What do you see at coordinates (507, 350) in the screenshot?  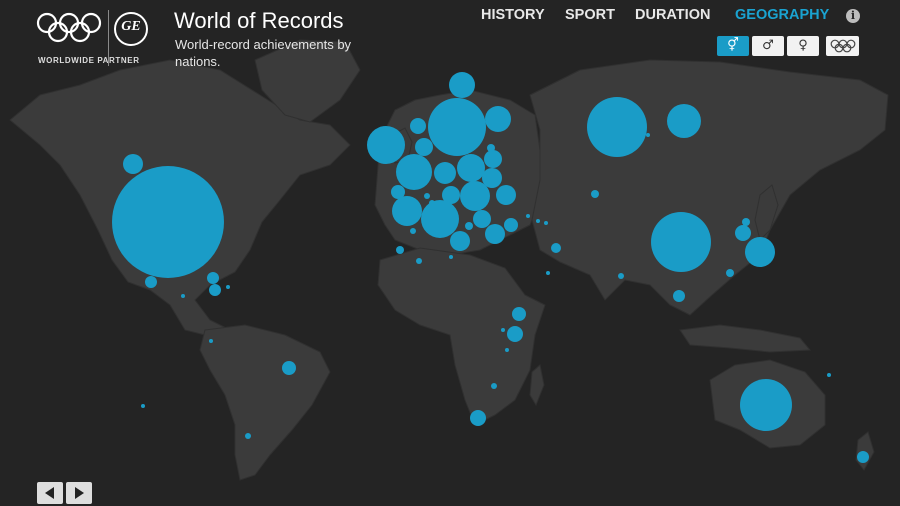 I see `bubble-tanzania` at bounding box center [507, 350].